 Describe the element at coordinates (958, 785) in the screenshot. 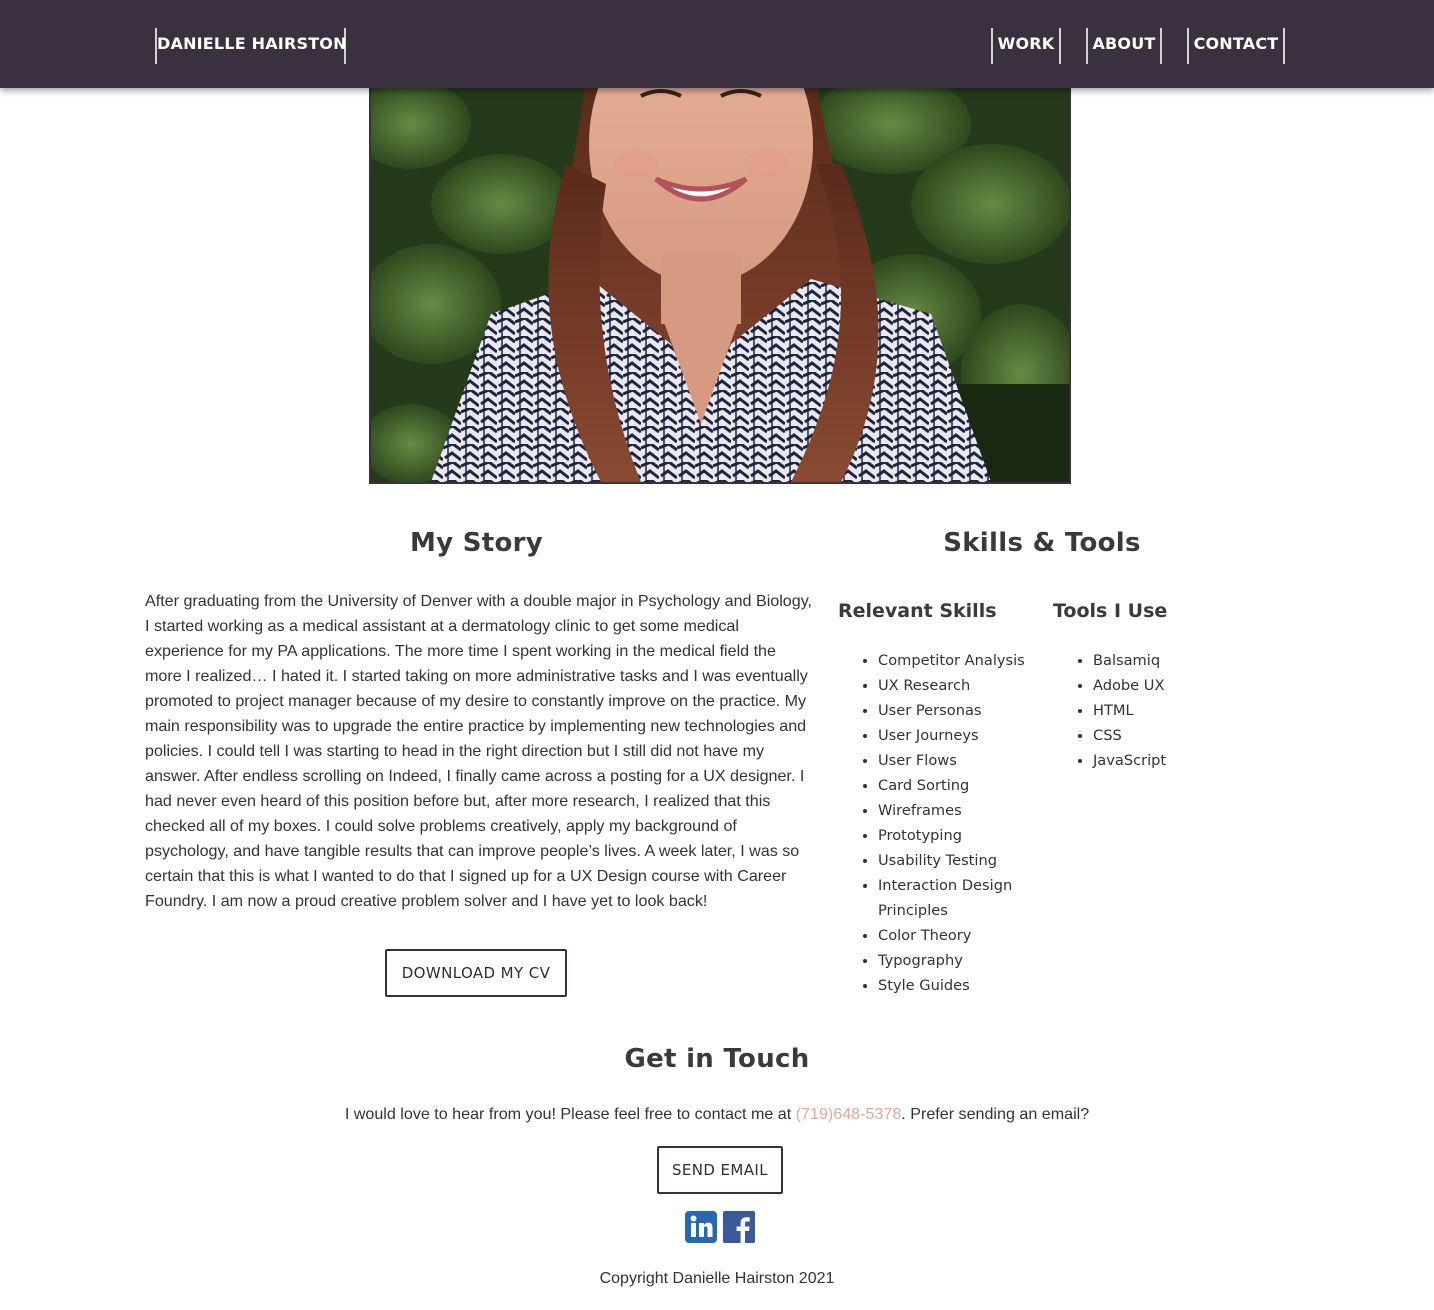

I see `list-item: Card Sorting` at that location.